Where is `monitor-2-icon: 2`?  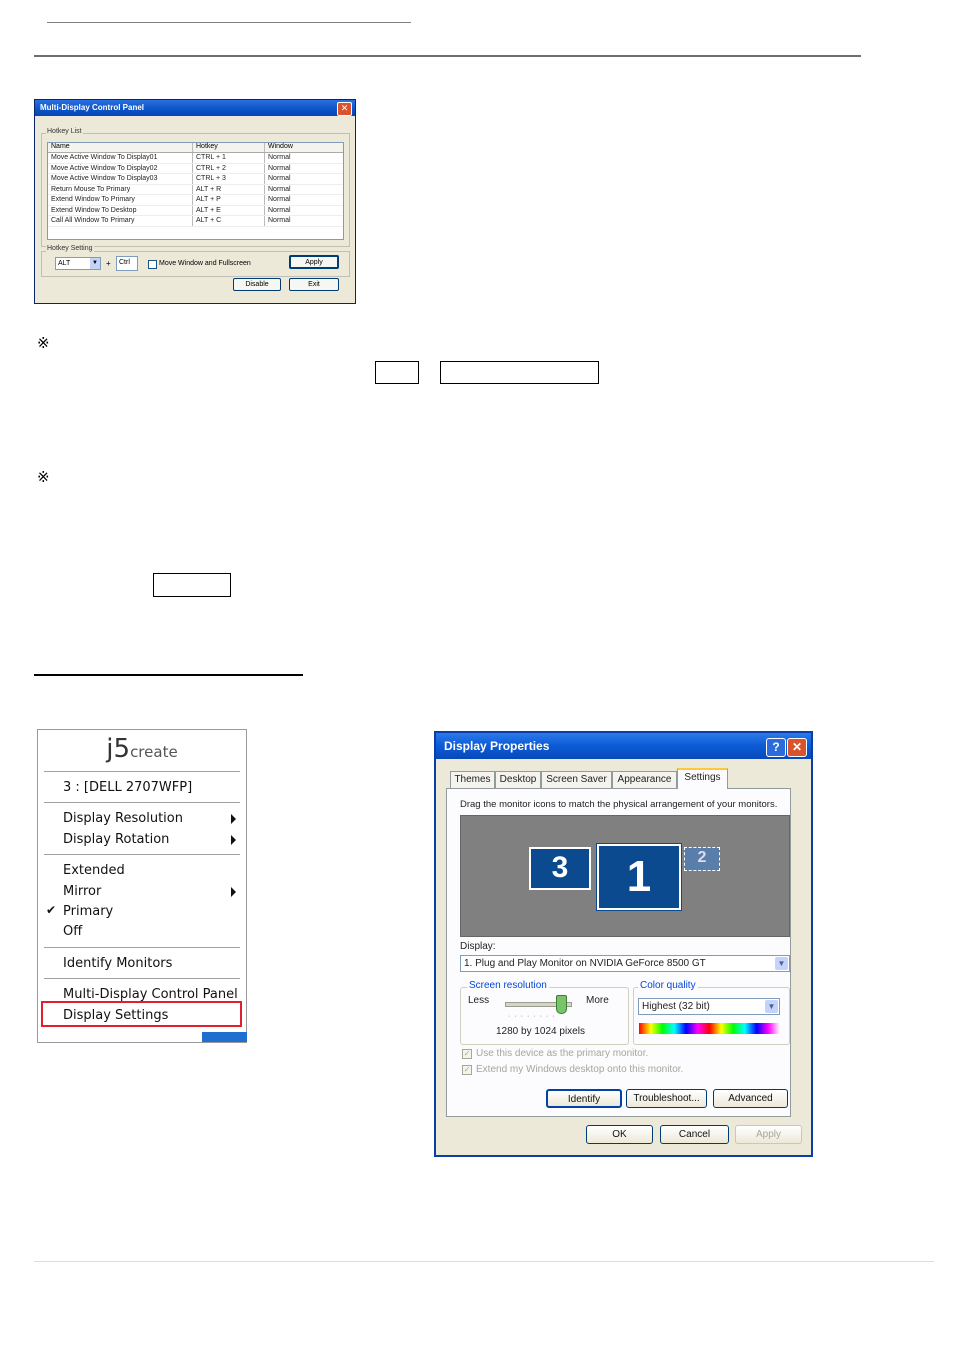 monitor-2-icon: 2 is located at coordinates (702, 859).